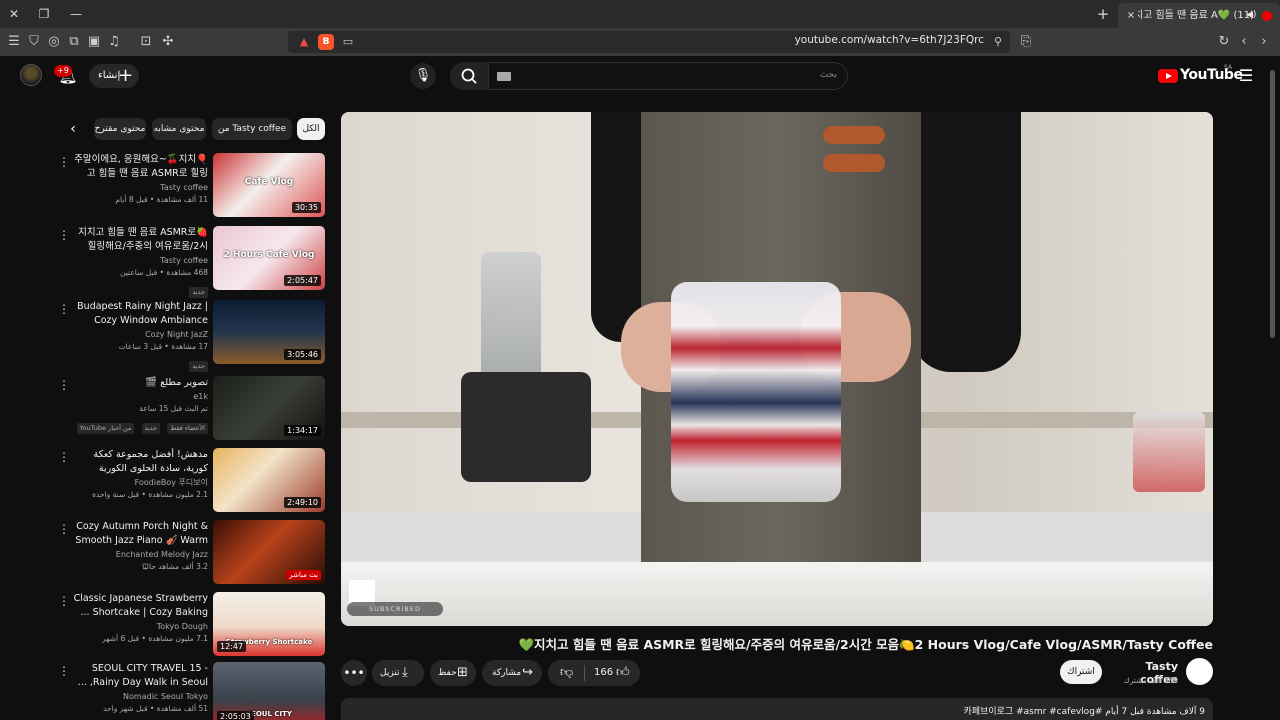  What do you see at coordinates (269, 185) in the screenshot?
I see `video-thumbnail: Cafe Vlog 30:35` at bounding box center [269, 185].